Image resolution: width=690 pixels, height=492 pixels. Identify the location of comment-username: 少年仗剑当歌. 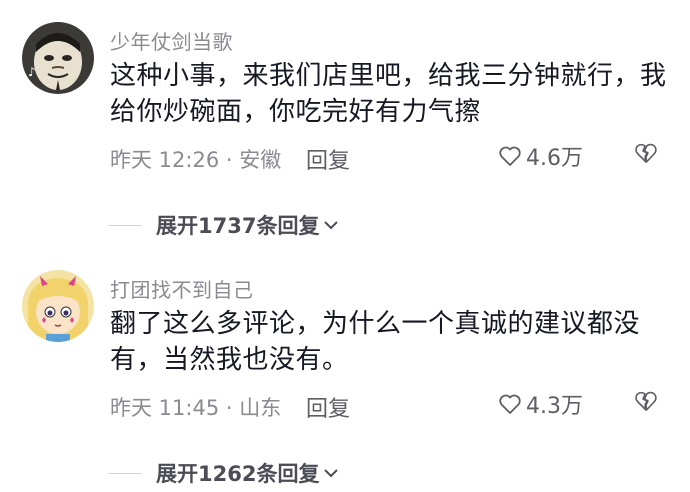
(171, 40).